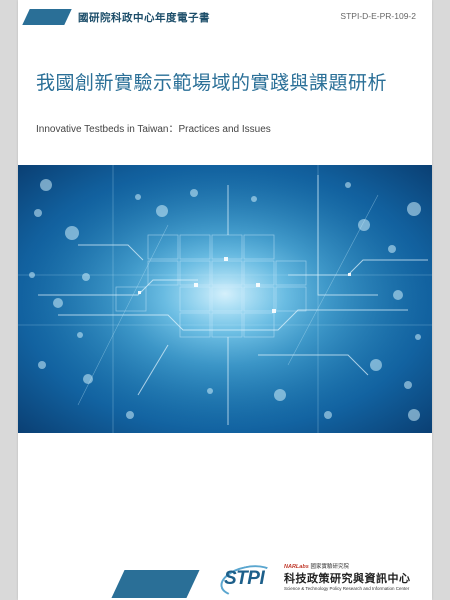  What do you see at coordinates (47, 17) in the screenshot?
I see `header-accent-bar` at bounding box center [47, 17].